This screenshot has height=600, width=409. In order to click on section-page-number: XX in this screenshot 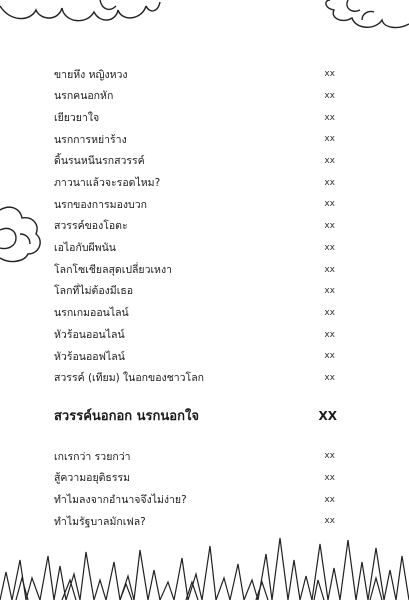, I will do `click(327, 415)`.